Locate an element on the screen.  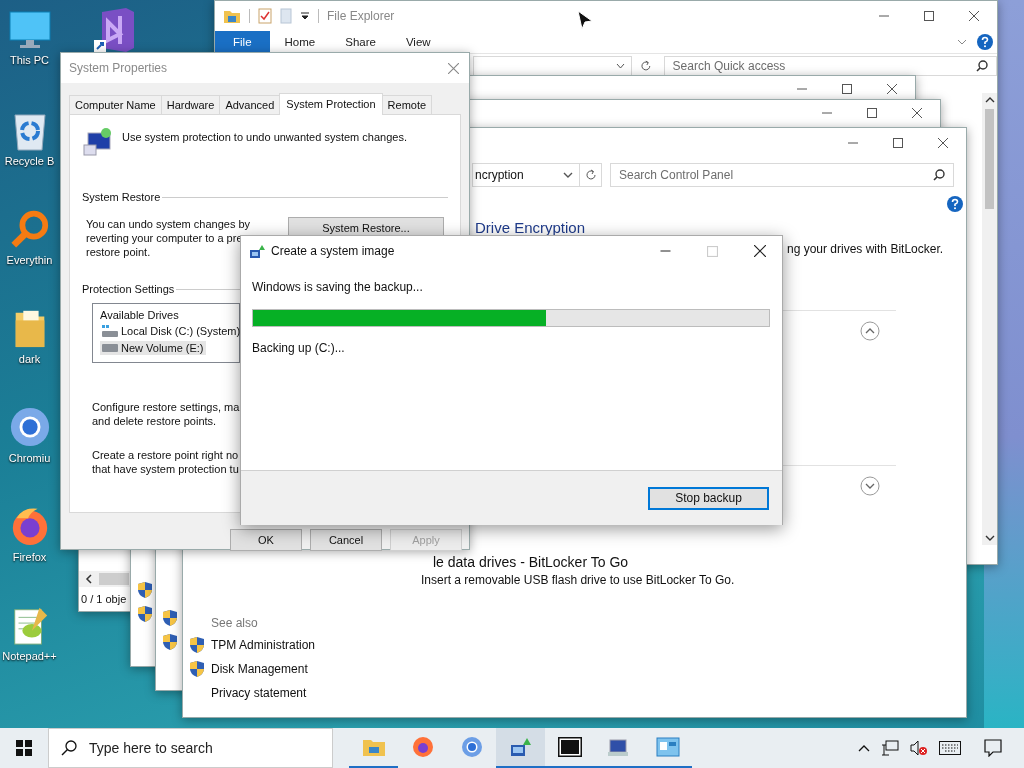
desktop-shortcut: Everythin is located at coordinates (29, 236).